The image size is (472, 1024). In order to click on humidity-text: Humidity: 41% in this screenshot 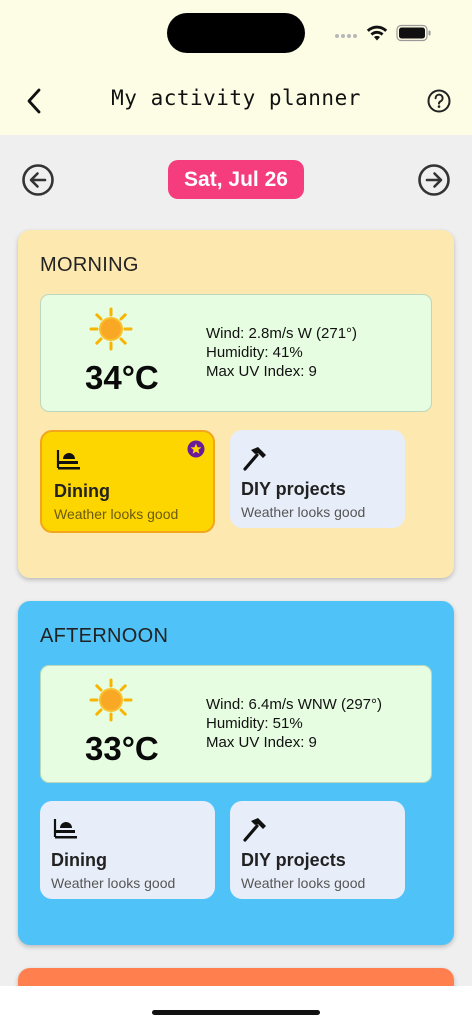, I will do `click(254, 352)`.